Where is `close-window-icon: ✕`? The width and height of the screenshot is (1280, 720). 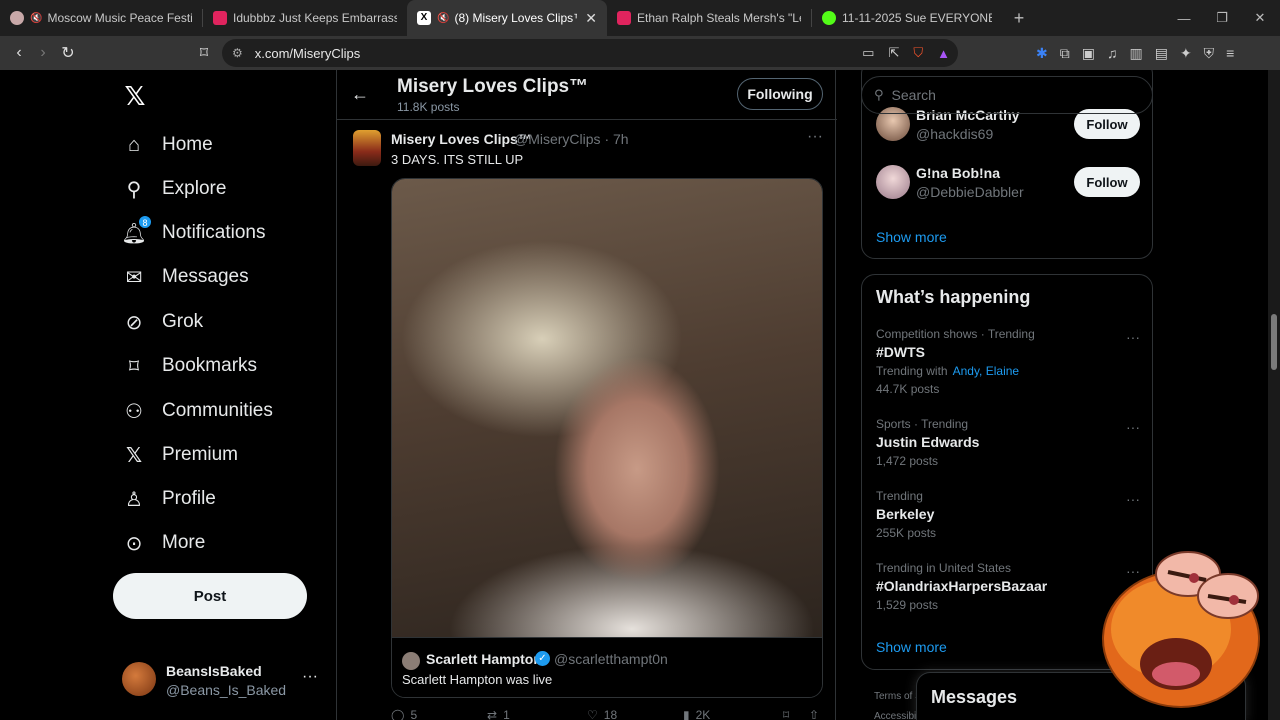 close-window-icon: ✕ is located at coordinates (1260, 18).